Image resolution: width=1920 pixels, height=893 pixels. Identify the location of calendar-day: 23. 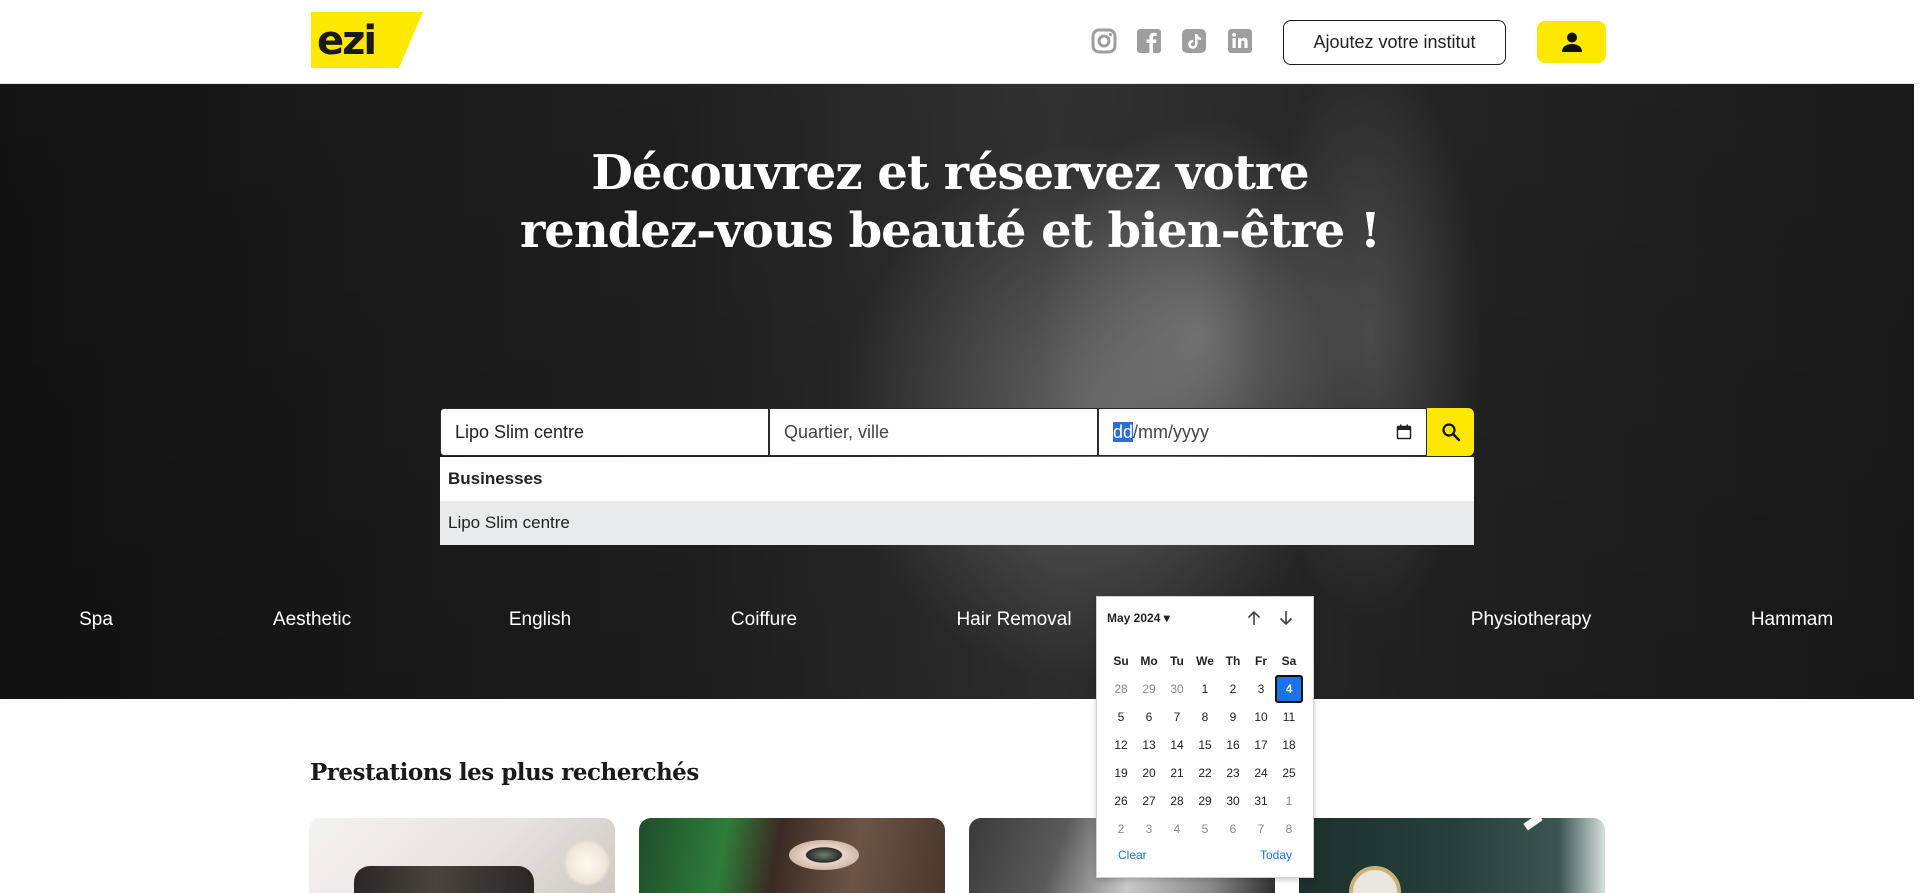
(1233, 773).